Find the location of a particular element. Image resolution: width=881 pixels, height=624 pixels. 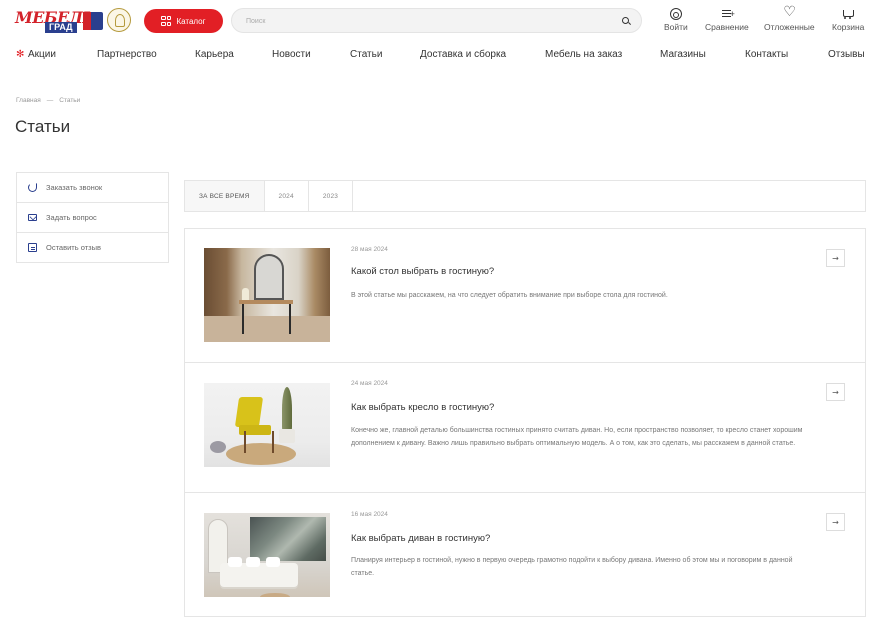

user-icon is located at coordinates (675, 14).